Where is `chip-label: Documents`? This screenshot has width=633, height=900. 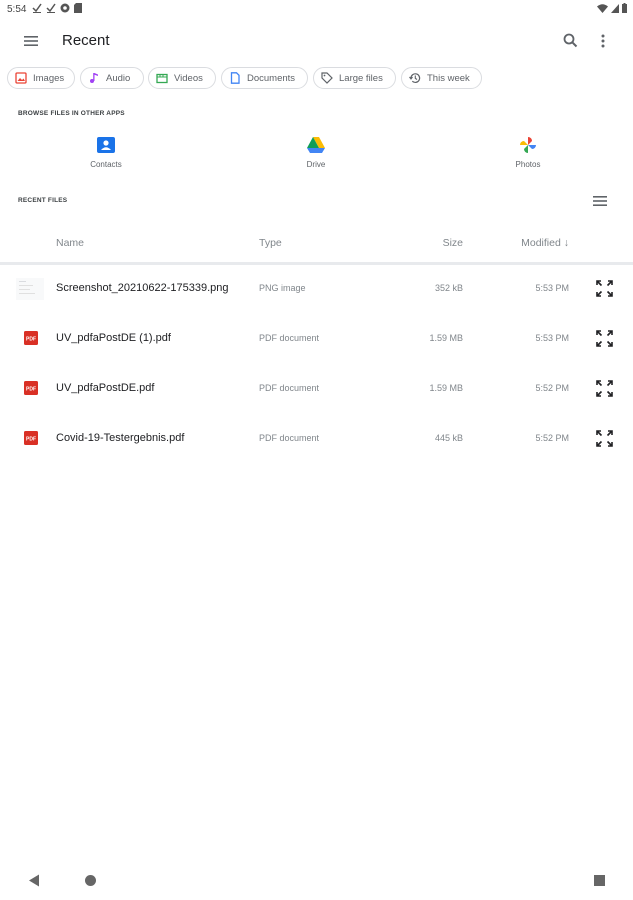
chip-label: Documents is located at coordinates (271, 78).